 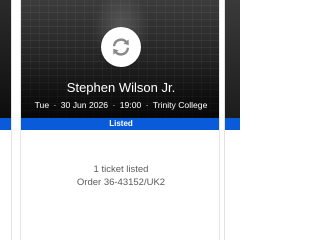 What do you see at coordinates (5, 124) in the screenshot?
I see `previous-ticket-status-bar` at bounding box center [5, 124].